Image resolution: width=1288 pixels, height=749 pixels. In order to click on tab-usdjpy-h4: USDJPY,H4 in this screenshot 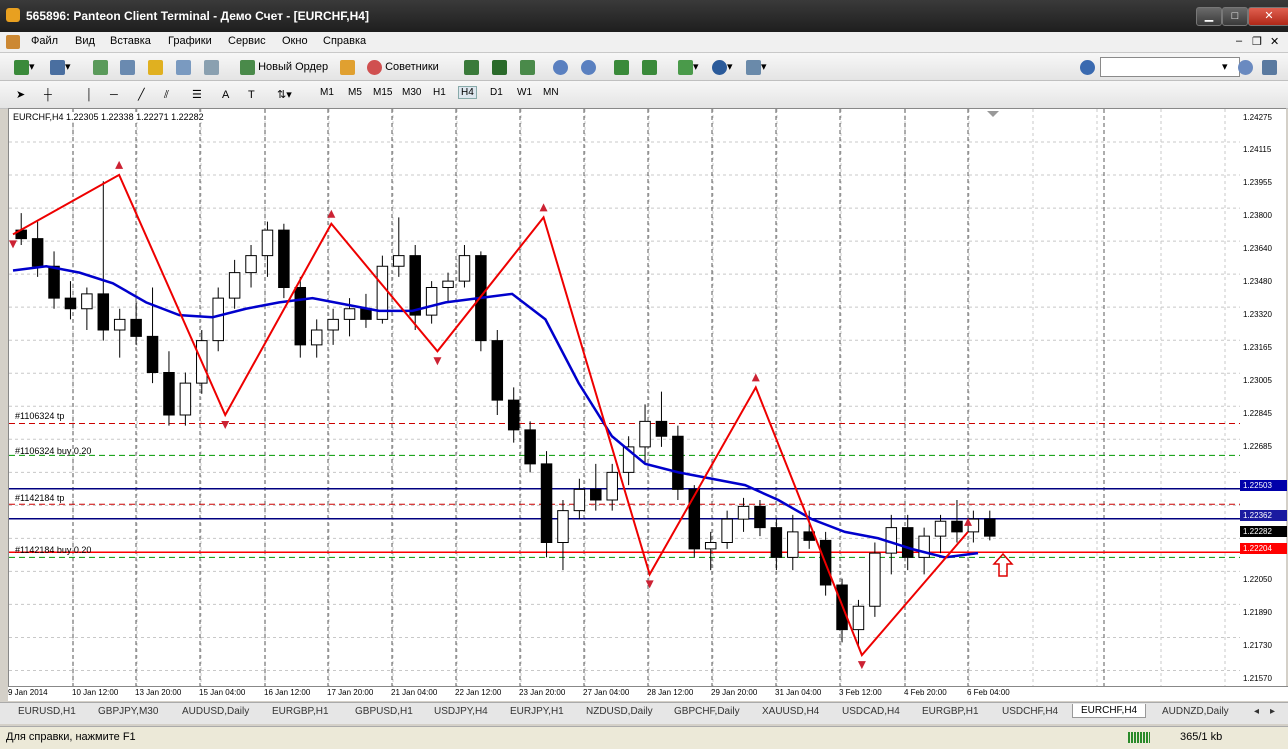, I will do `click(461, 711)`.